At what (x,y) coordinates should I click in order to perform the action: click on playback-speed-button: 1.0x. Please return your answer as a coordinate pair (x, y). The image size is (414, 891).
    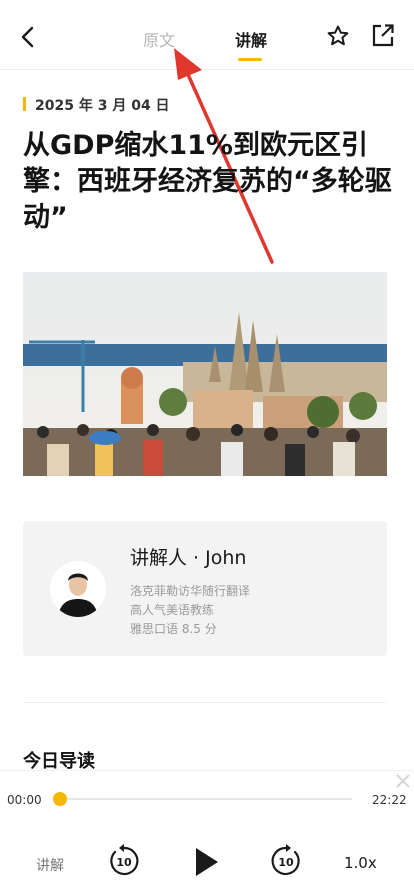
    Looking at the image, I should click on (360, 863).